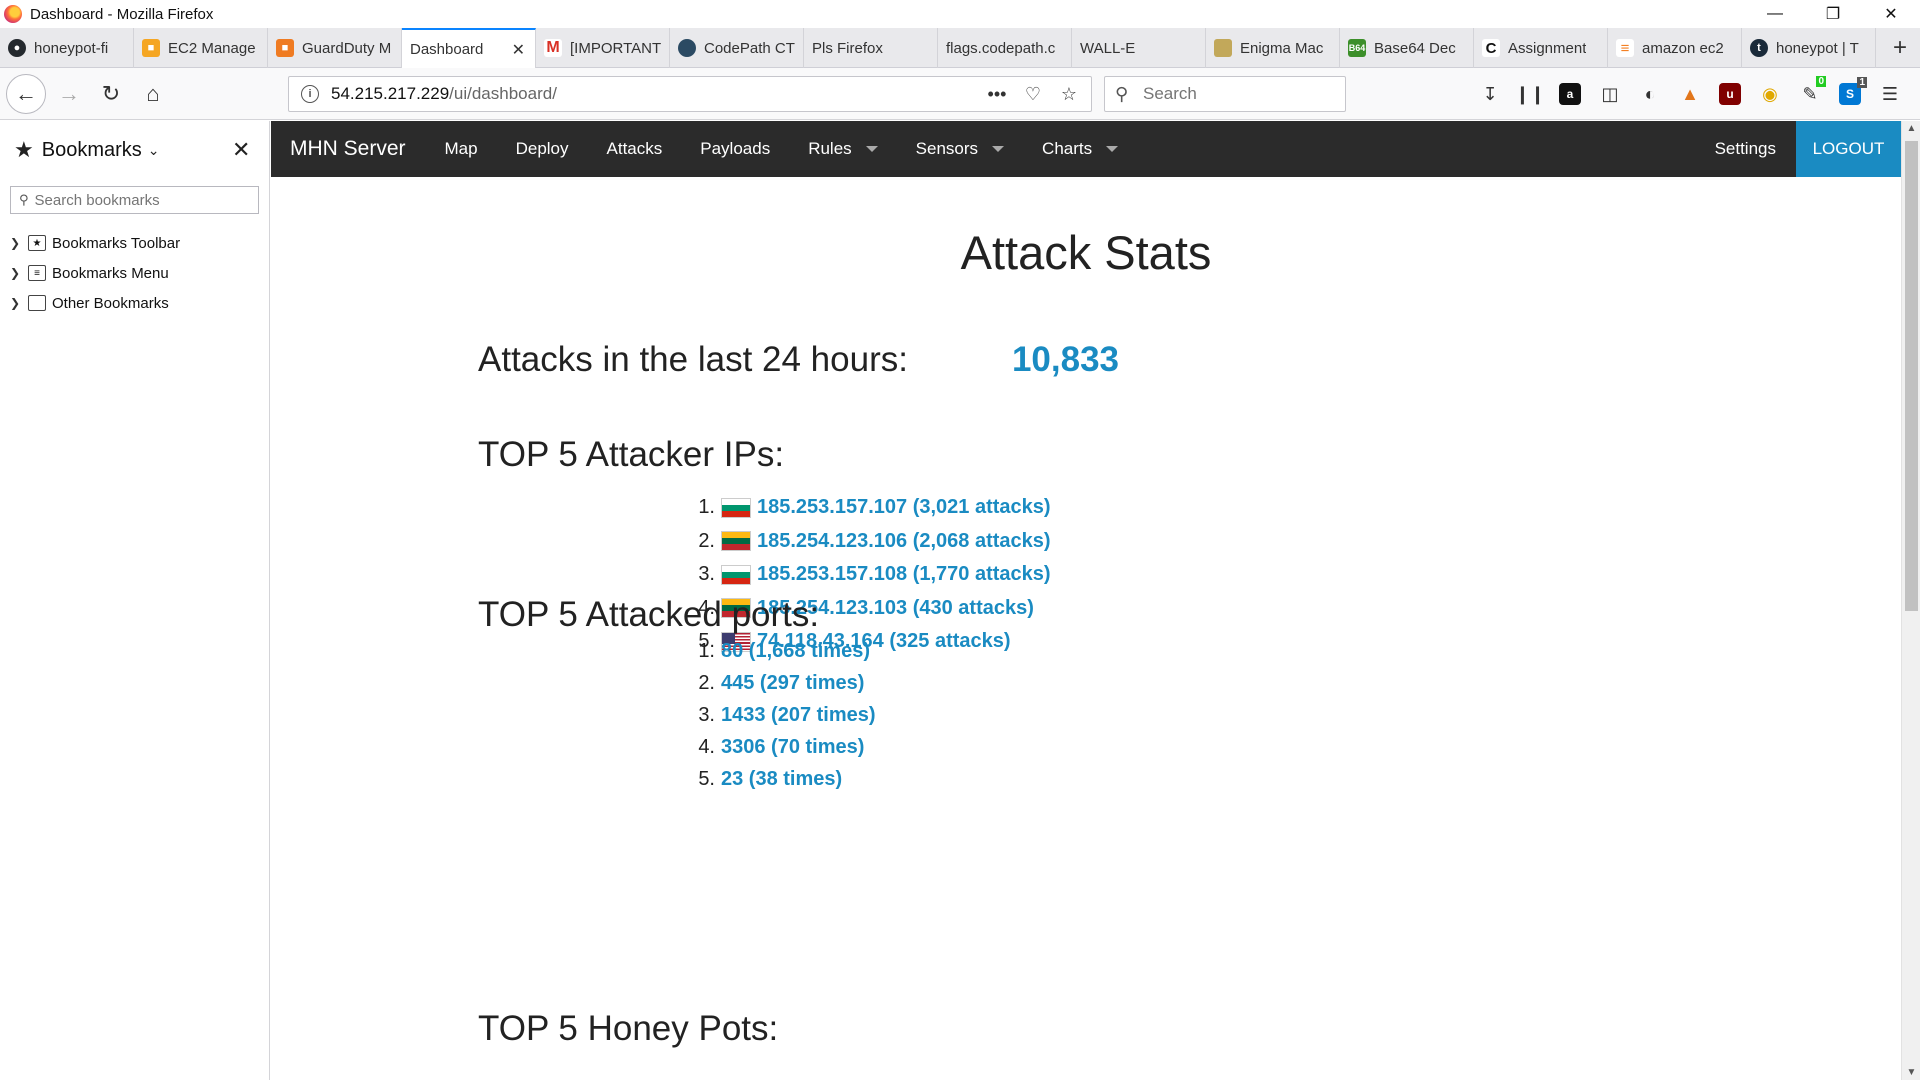 The height and width of the screenshot is (1080, 1920). I want to click on logout-button: LOGOUT, so click(1848, 149).